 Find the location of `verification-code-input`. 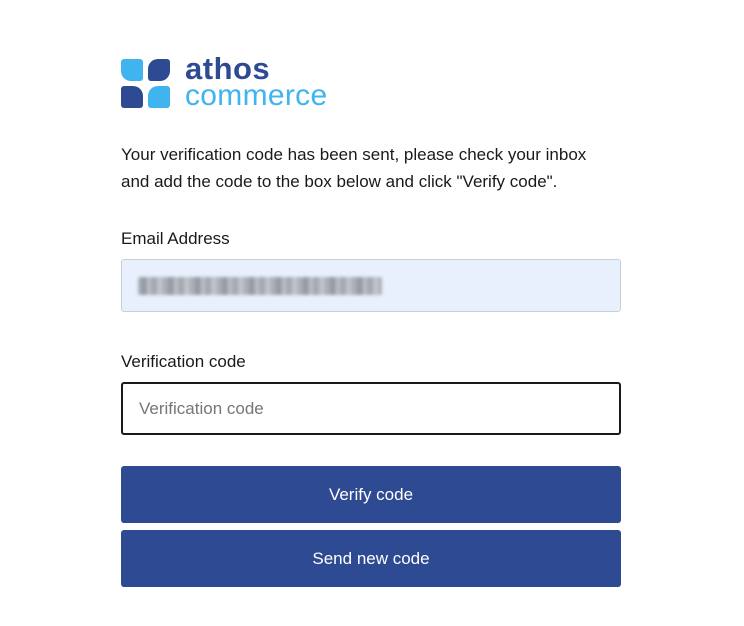

verification-code-input is located at coordinates (371, 408).